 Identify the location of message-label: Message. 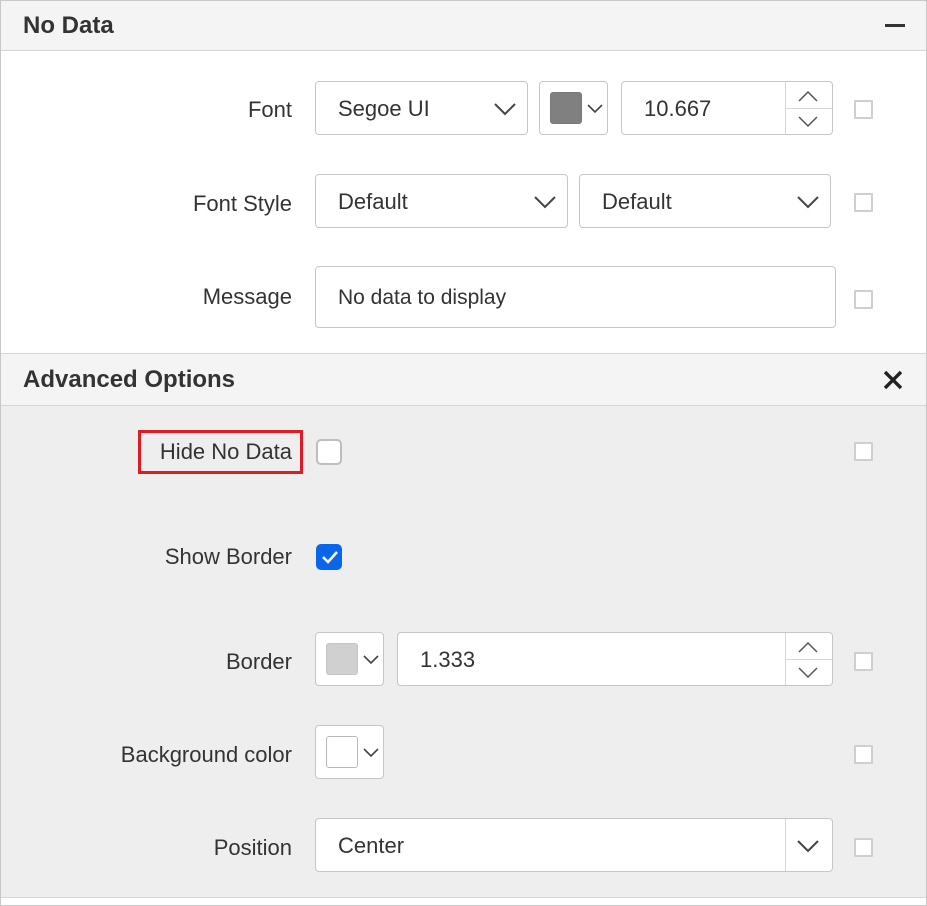
(247, 296).